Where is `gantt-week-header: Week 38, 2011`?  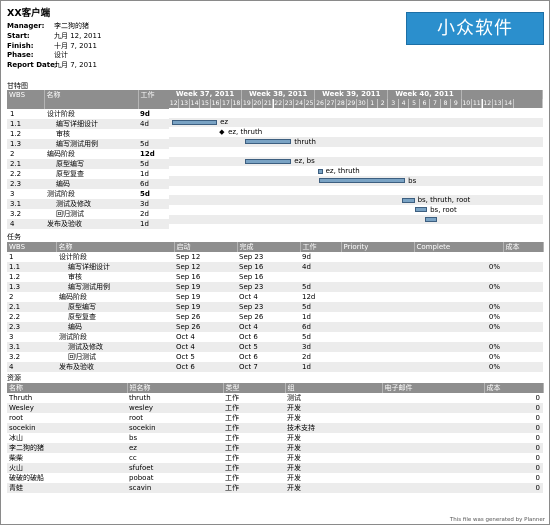
gantt-week-header: Week 38, 2011 is located at coordinates (279, 94).